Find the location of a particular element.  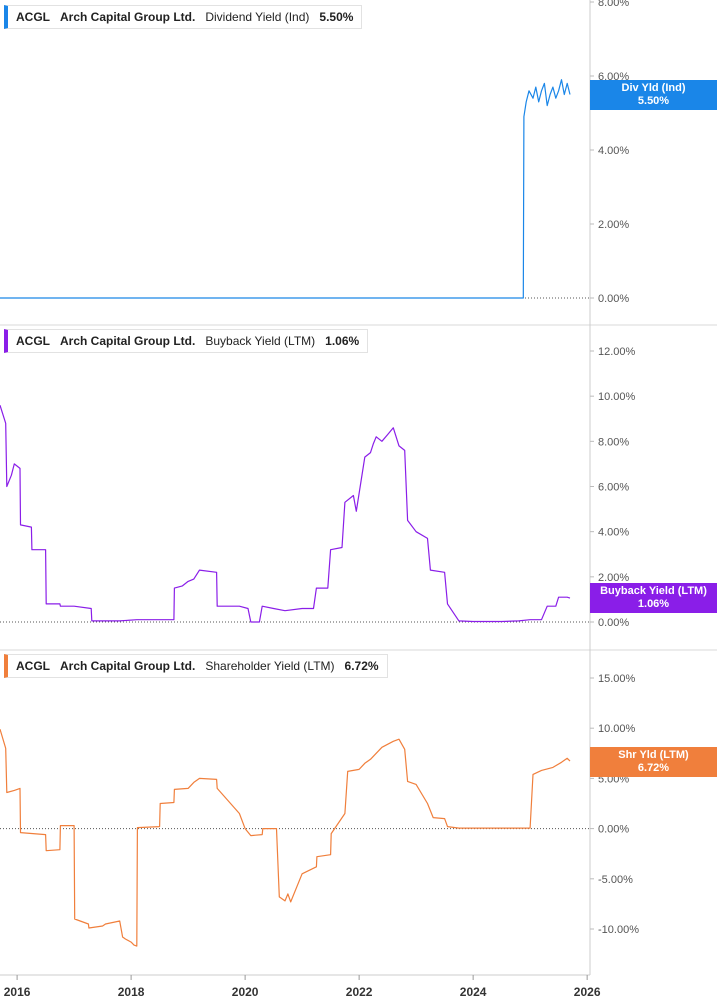

value-tag-dividend-yield: Div Yld (Ind) 5.50% is located at coordinates (653, 95).